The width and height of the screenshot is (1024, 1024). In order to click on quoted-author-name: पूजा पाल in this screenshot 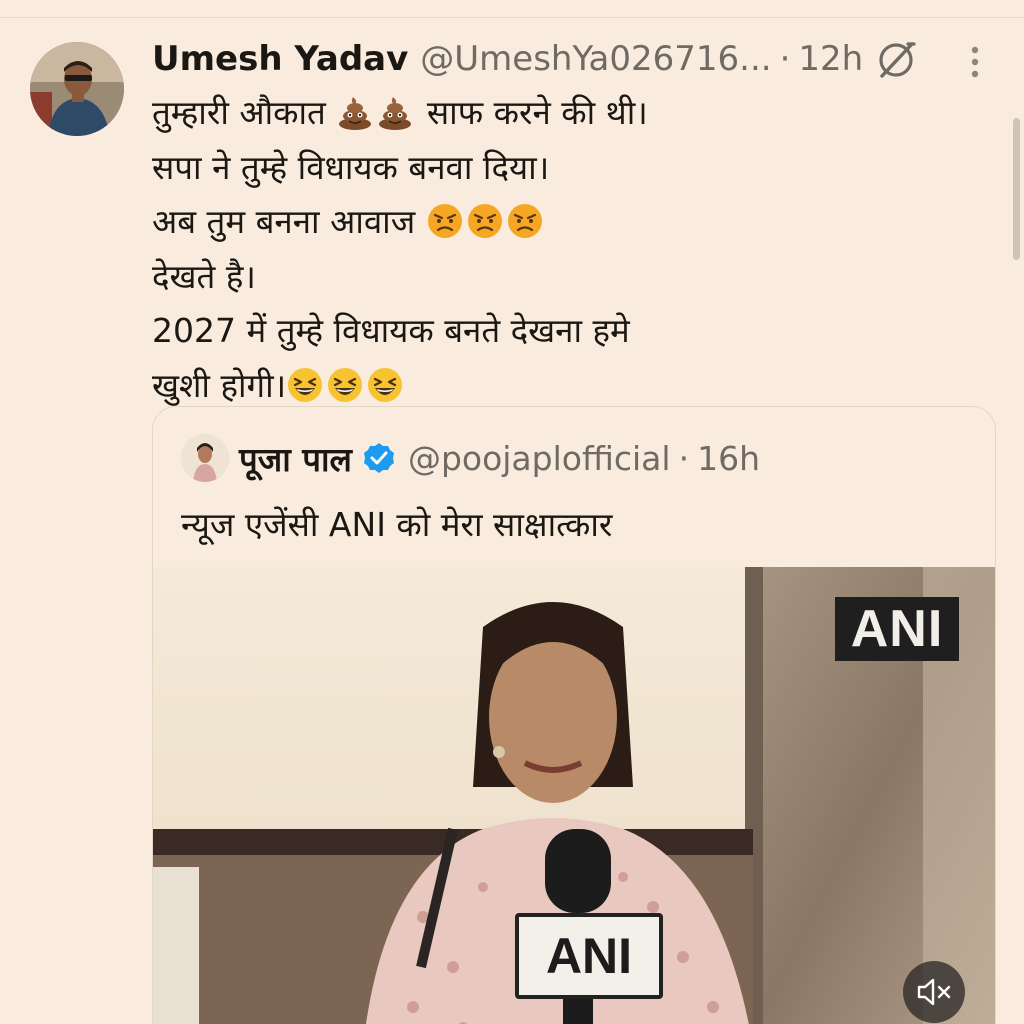, I will do `click(295, 458)`.